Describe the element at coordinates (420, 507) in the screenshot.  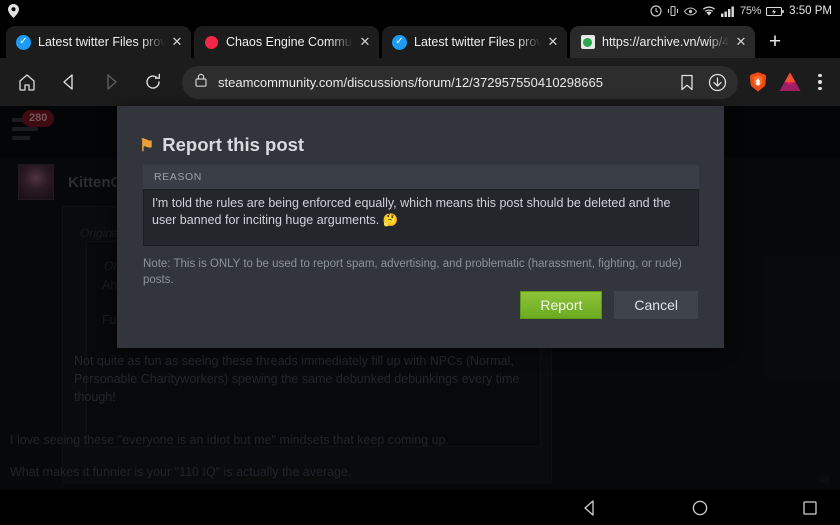
I see `android-navigation-bar` at that location.